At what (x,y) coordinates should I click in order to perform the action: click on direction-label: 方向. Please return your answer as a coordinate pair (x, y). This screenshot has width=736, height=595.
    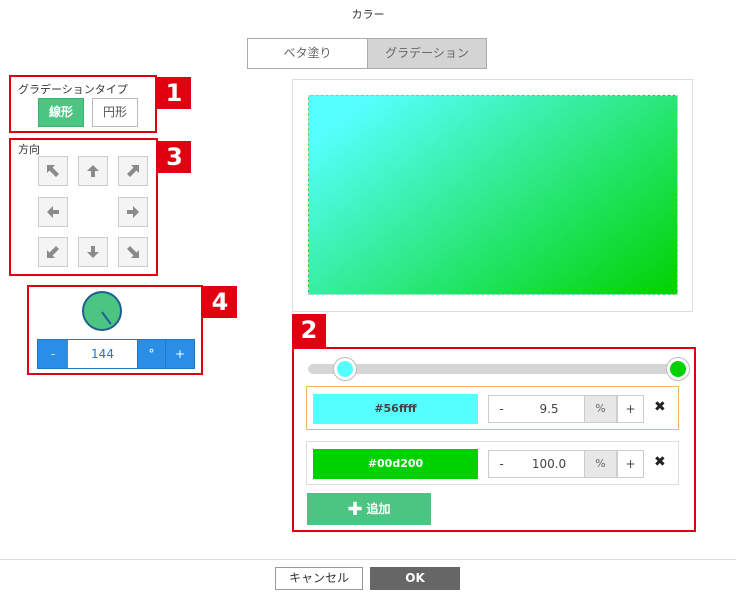
    Looking at the image, I should click on (29, 149).